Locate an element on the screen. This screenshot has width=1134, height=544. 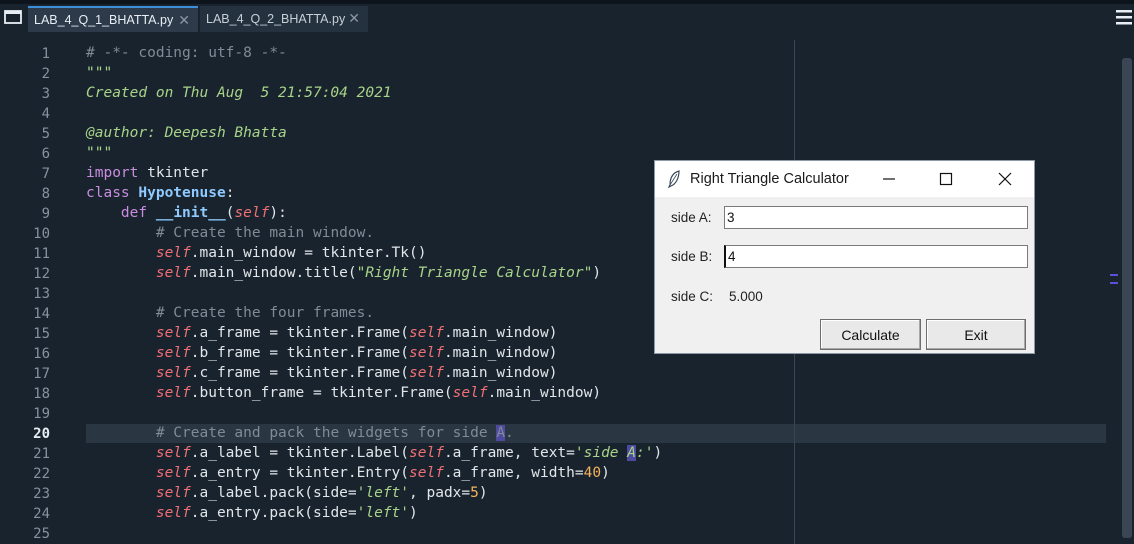
line-number: 11 is located at coordinates (41, 254).